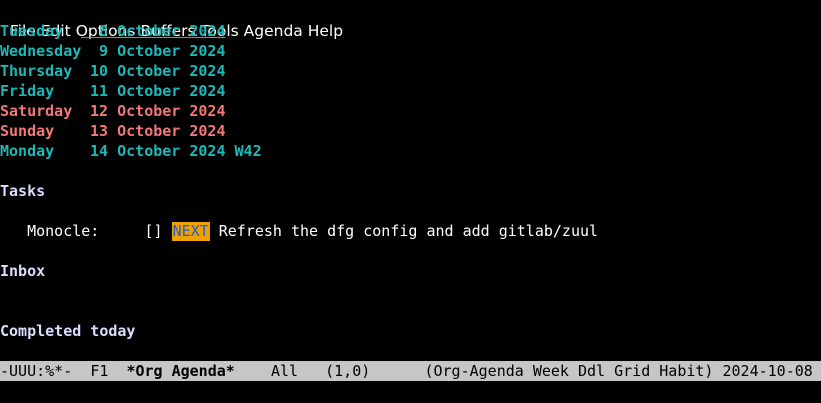 This screenshot has width=821, height=403. Describe the element at coordinates (23, 271) in the screenshot. I see `section-inbox: Inbox` at that location.